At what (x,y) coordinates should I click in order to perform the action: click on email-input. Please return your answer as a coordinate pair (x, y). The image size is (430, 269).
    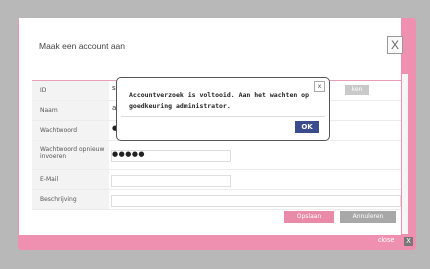
    Looking at the image, I should click on (171, 181).